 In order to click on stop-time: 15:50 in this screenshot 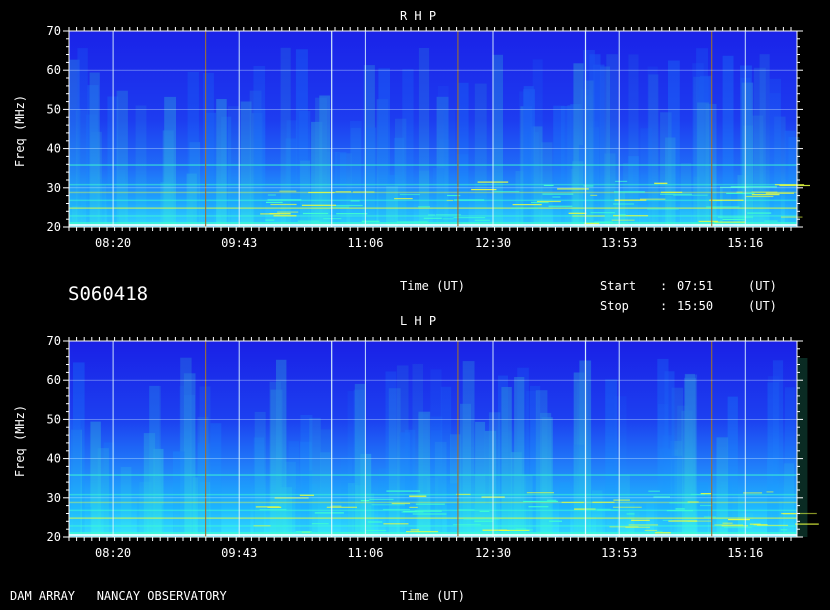, I will do `click(695, 306)`.